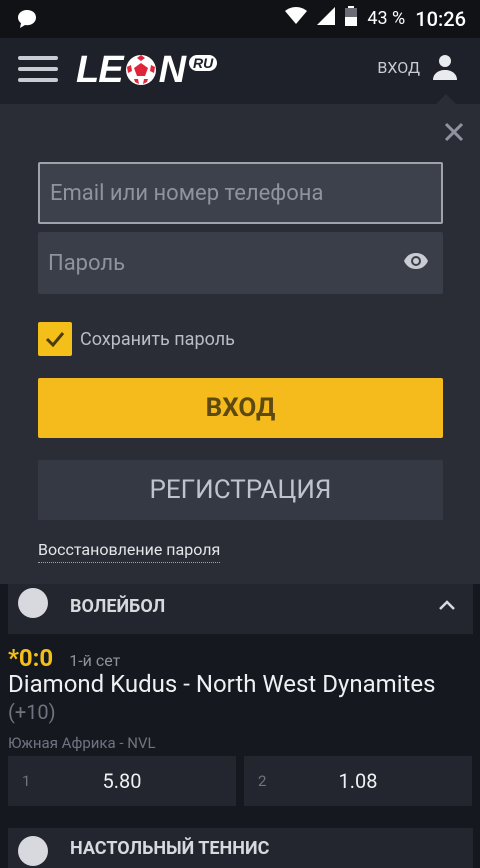 The height and width of the screenshot is (868, 480). What do you see at coordinates (240, 490) in the screenshot?
I see `register-button: РЕГИСТРАЦИЯ` at bounding box center [240, 490].